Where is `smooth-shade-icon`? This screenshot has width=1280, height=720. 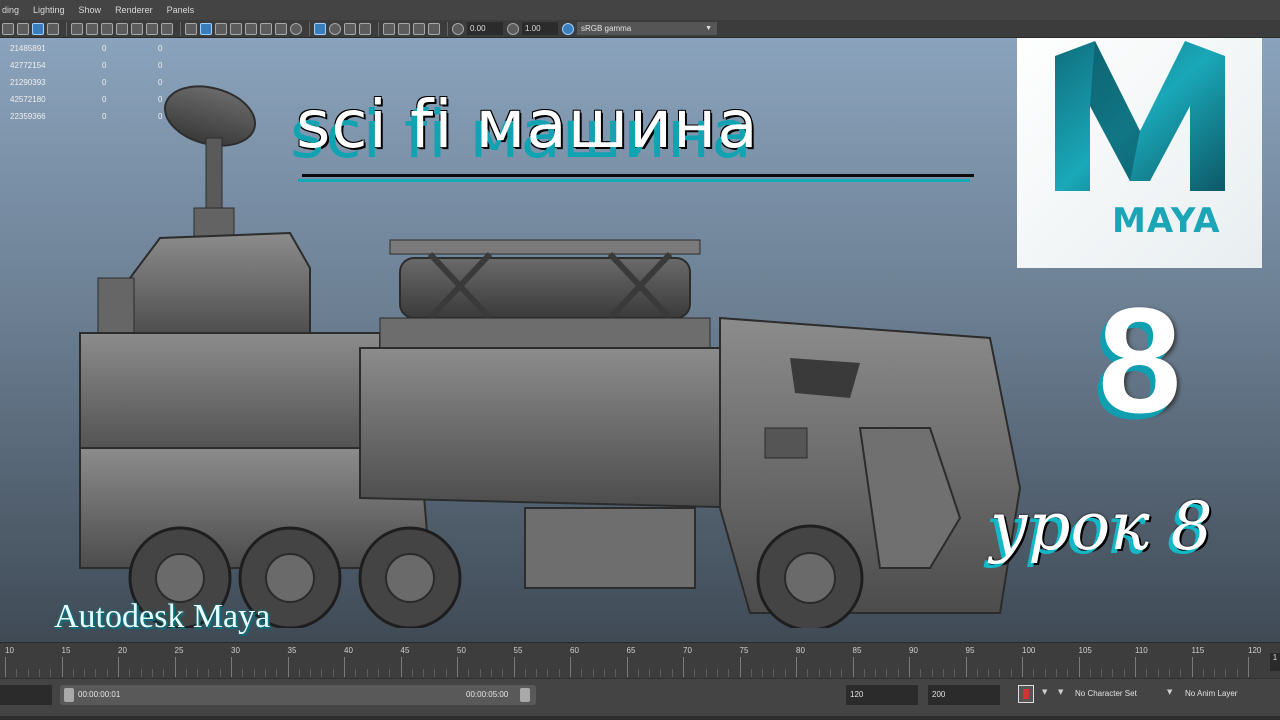 smooth-shade-icon is located at coordinates (206, 28).